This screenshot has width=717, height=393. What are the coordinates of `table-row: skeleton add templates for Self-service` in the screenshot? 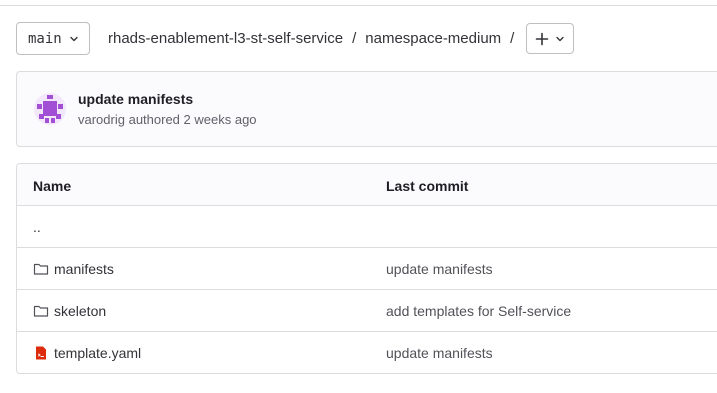 It's located at (367, 311).